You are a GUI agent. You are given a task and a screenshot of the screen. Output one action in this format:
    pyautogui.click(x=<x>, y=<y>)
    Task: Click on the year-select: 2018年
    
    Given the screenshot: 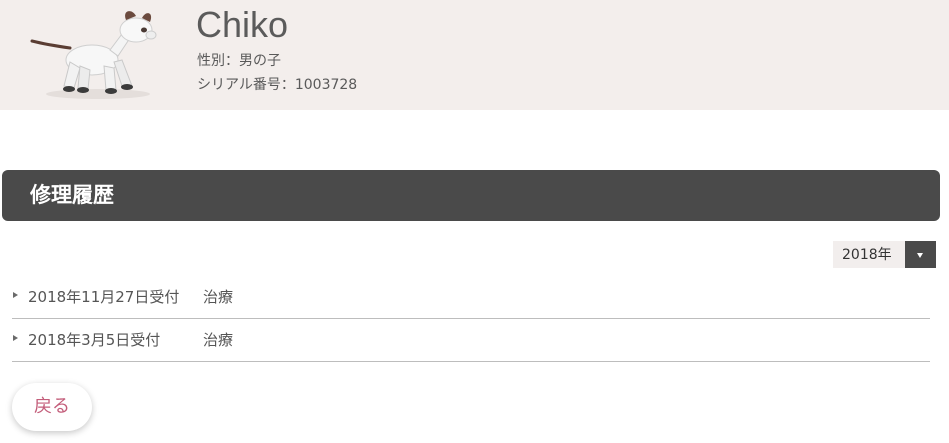 What is the action you would take?
    pyautogui.click(x=884, y=254)
    